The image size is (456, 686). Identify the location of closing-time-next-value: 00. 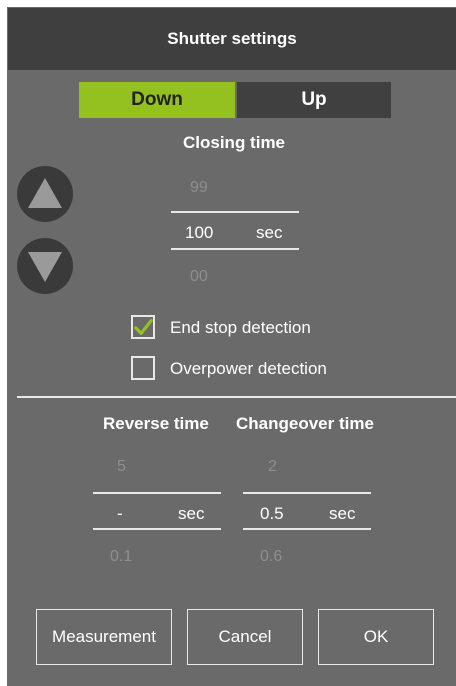
(199, 276).